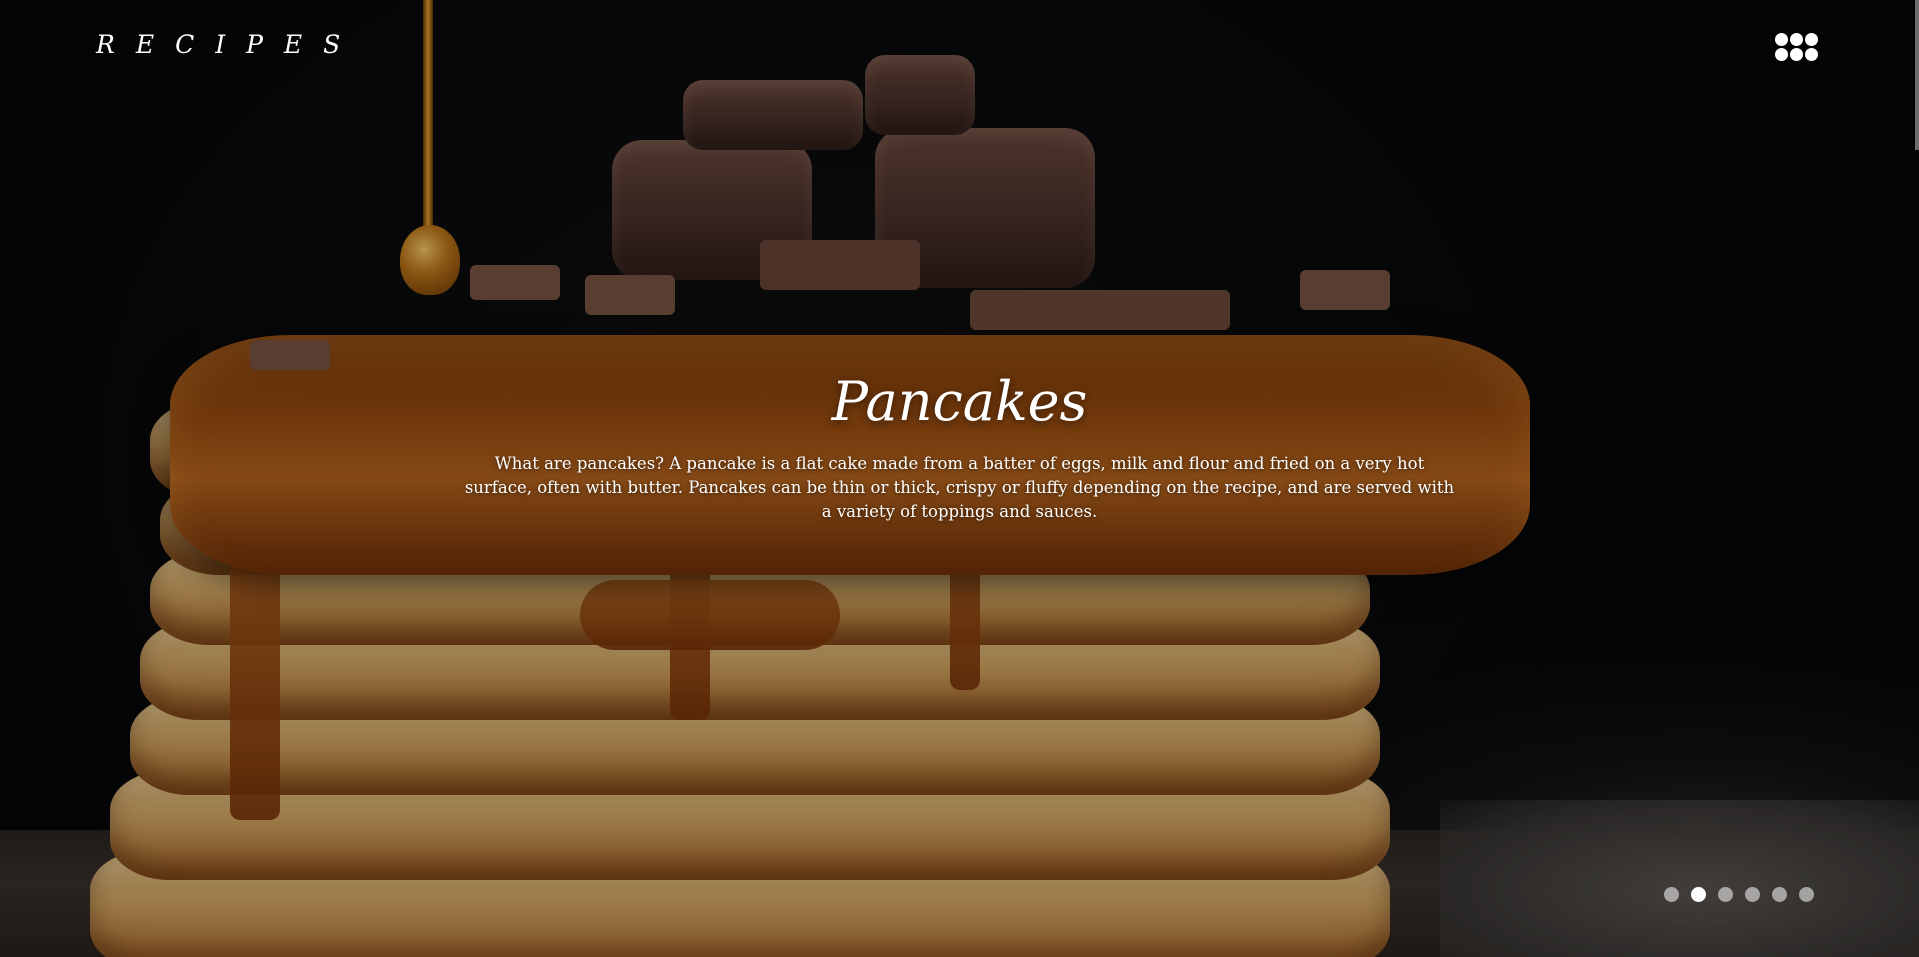 The width and height of the screenshot is (1919, 957). What do you see at coordinates (228, 44) in the screenshot?
I see `site-logo: RECIPES` at bounding box center [228, 44].